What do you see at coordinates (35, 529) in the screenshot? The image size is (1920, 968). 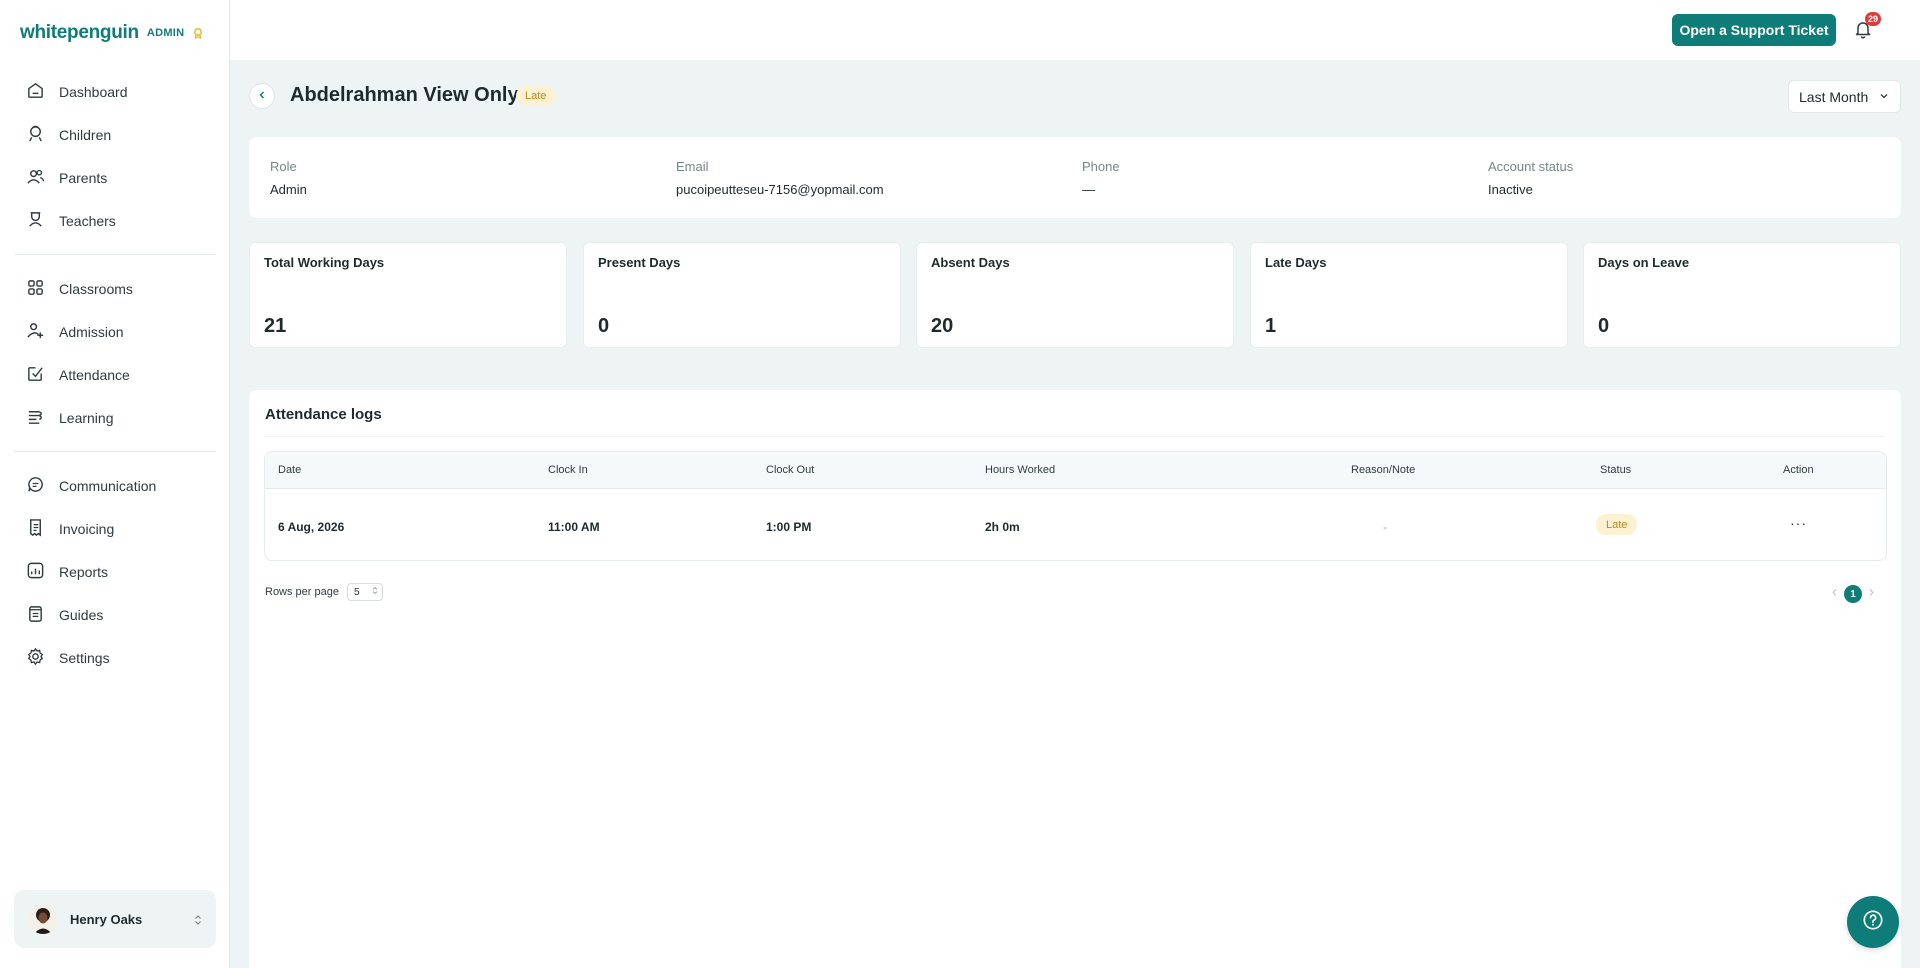 I see `invoicing-icon` at bounding box center [35, 529].